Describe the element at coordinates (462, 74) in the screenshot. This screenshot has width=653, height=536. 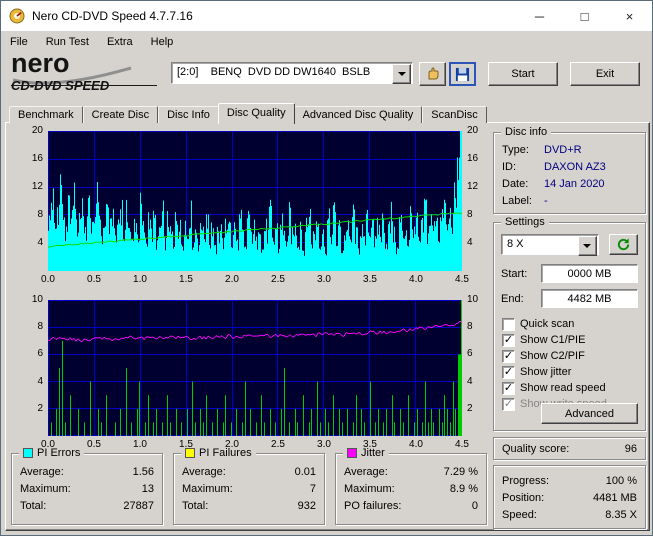
I see `save-button` at that location.